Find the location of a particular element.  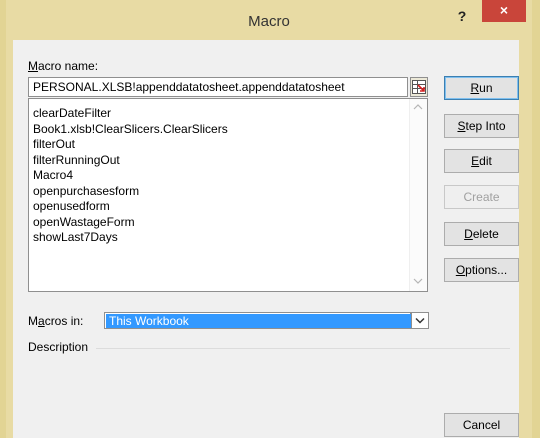

help-button: ? is located at coordinates (462, 18).